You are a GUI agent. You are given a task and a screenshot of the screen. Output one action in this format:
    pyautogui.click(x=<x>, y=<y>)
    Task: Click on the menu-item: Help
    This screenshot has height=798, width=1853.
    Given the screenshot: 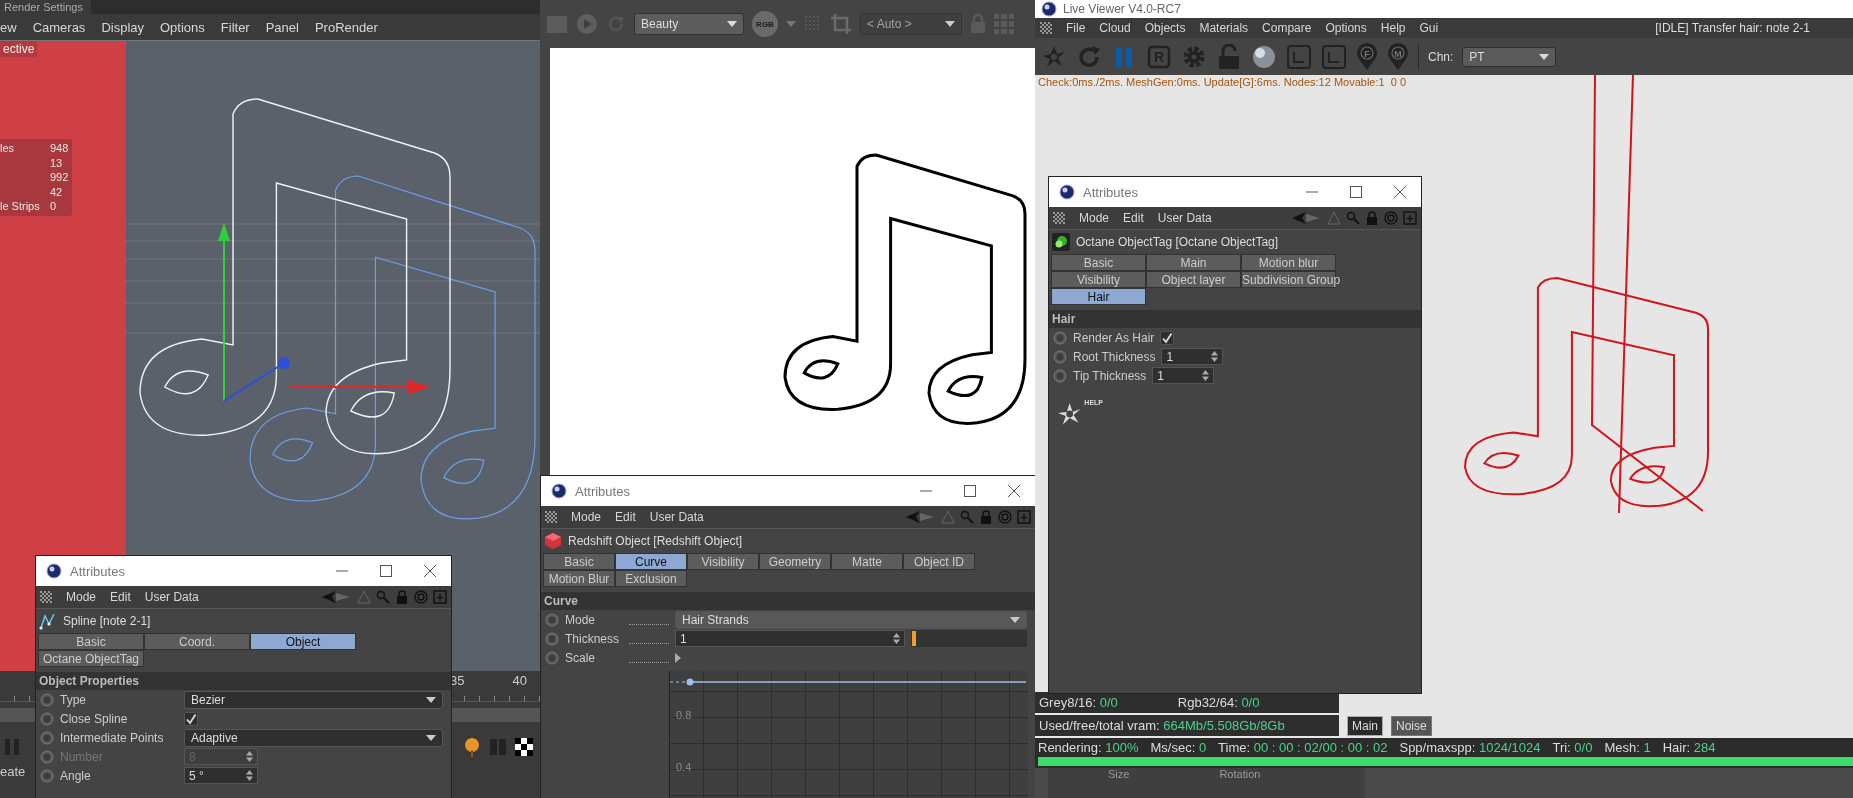 What is the action you would take?
    pyautogui.click(x=1393, y=28)
    